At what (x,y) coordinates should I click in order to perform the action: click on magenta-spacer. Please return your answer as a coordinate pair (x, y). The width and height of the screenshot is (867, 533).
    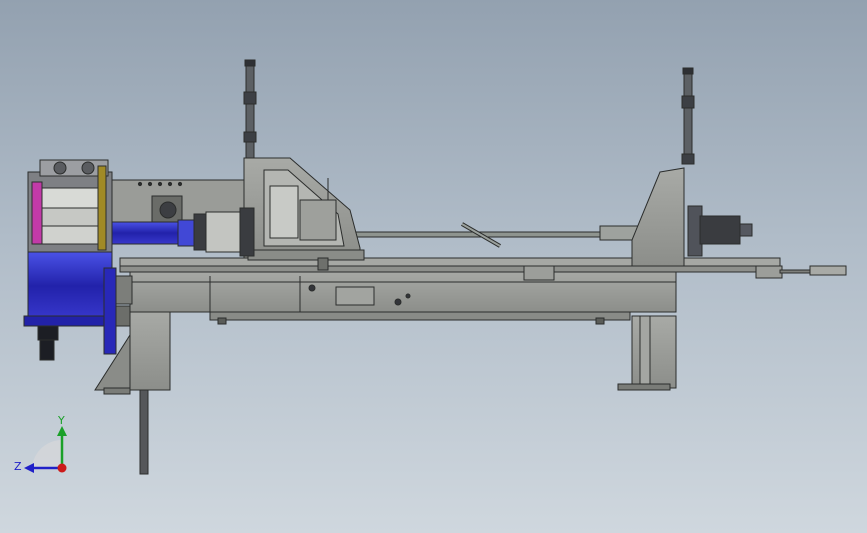
    Looking at the image, I should click on (37, 213).